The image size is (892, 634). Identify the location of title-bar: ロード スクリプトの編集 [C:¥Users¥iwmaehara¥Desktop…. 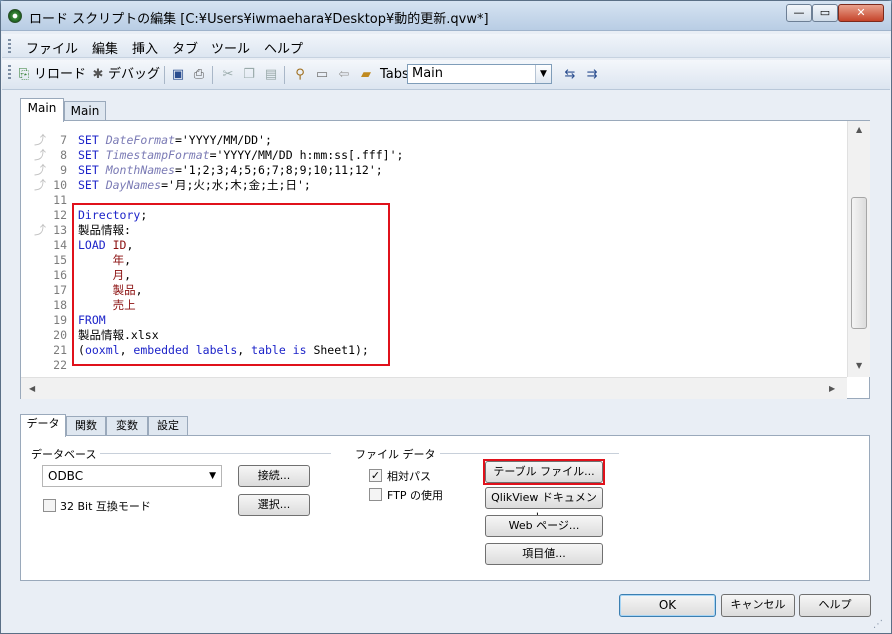
(446, 16).